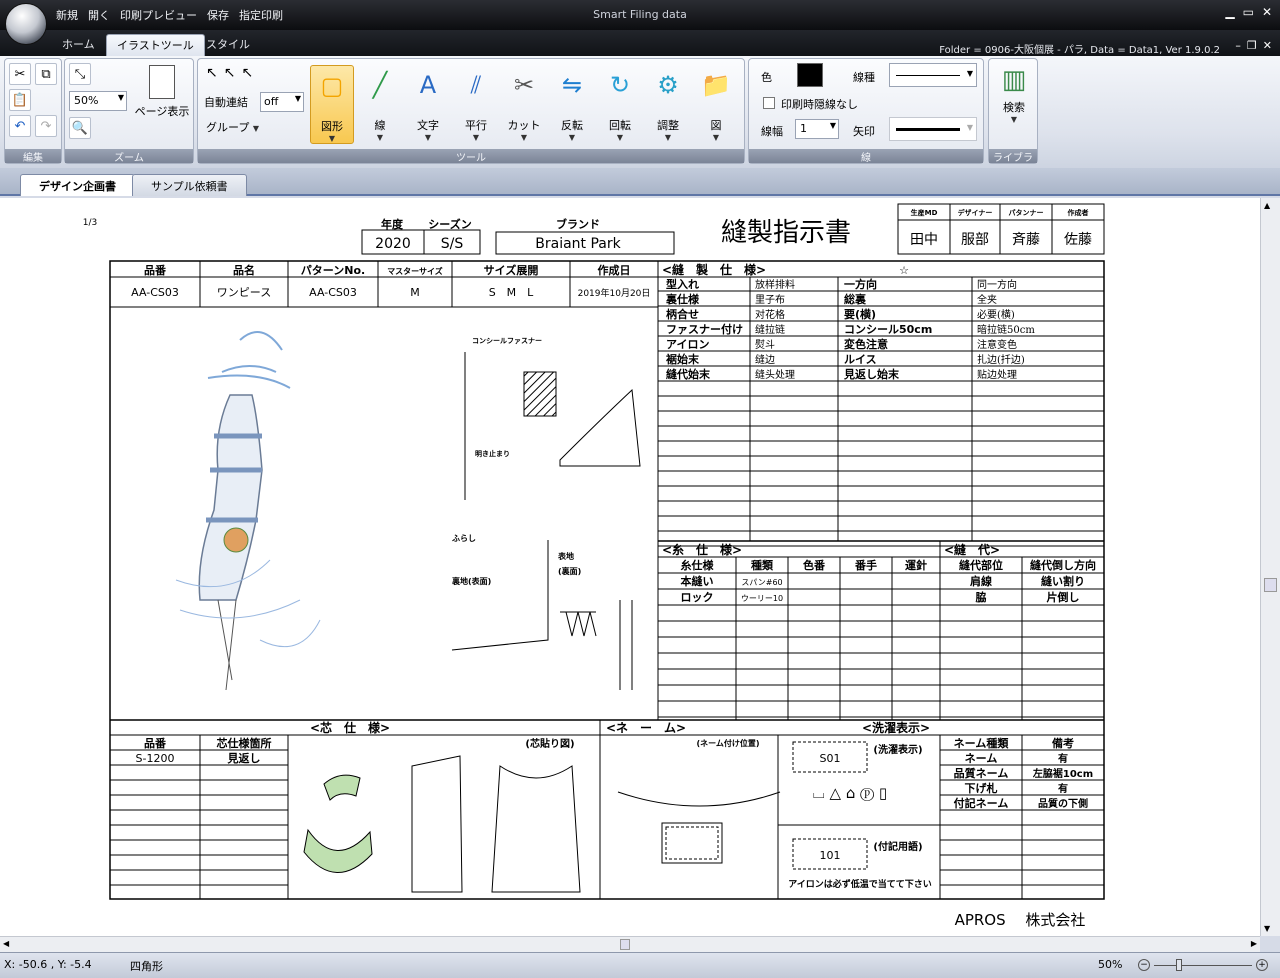 This screenshot has height=978, width=1280. What do you see at coordinates (625, 944) in the screenshot?
I see `hscroll-thumb` at bounding box center [625, 944].